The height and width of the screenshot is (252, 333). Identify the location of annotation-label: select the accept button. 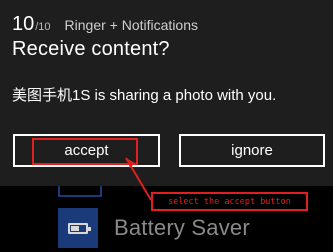
(229, 201).